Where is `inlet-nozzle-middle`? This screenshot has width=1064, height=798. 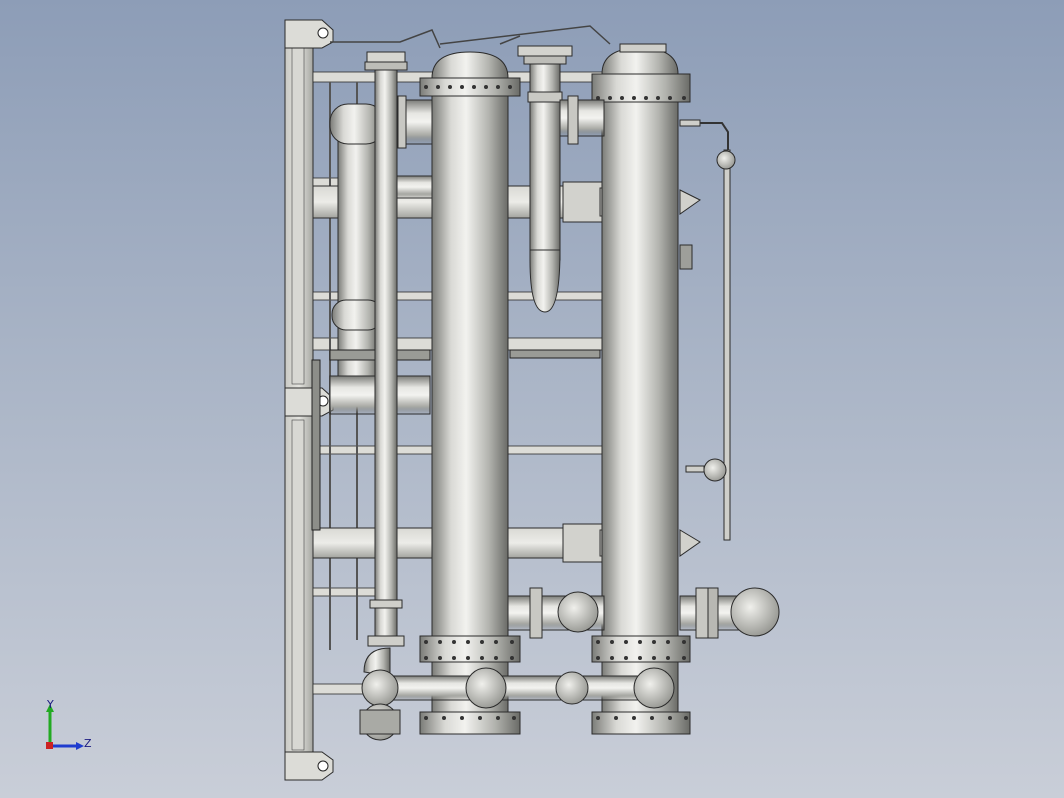
inlet-nozzle-middle is located at coordinates (556, 613).